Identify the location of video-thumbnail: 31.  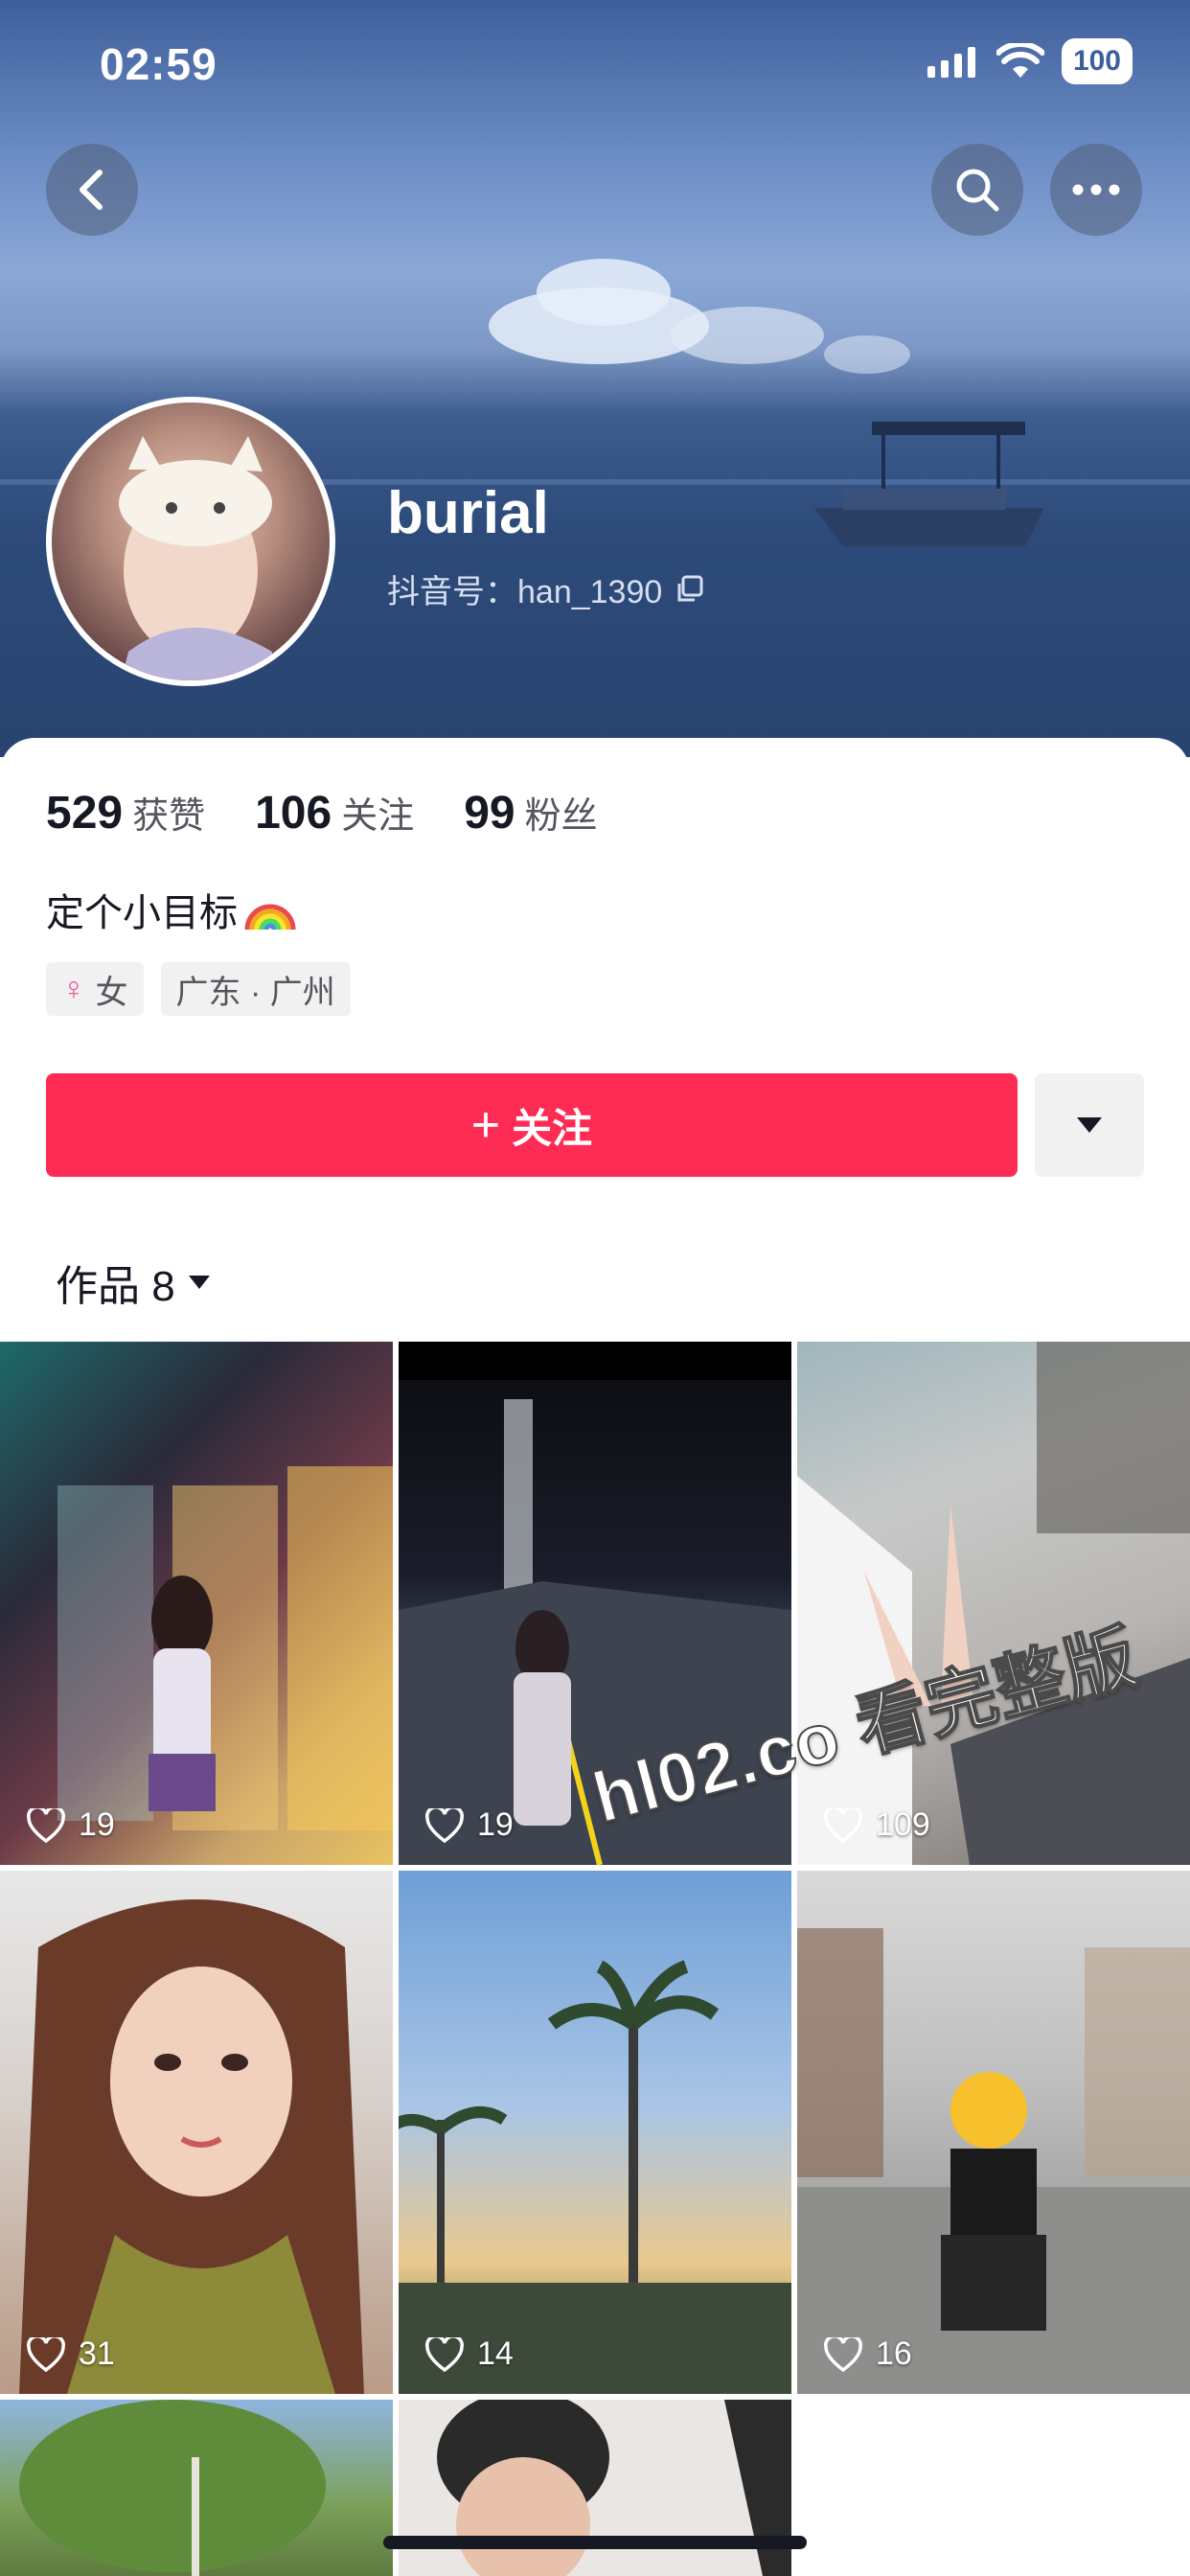
(197, 2133).